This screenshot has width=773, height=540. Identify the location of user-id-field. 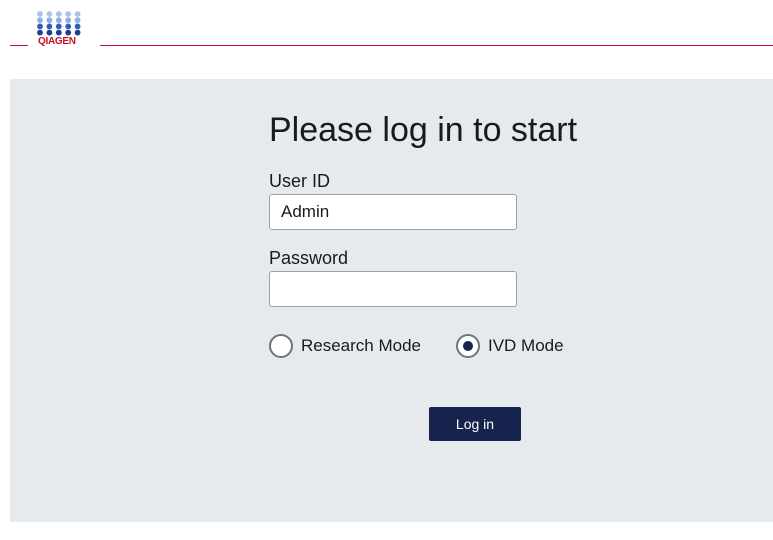
(393, 212).